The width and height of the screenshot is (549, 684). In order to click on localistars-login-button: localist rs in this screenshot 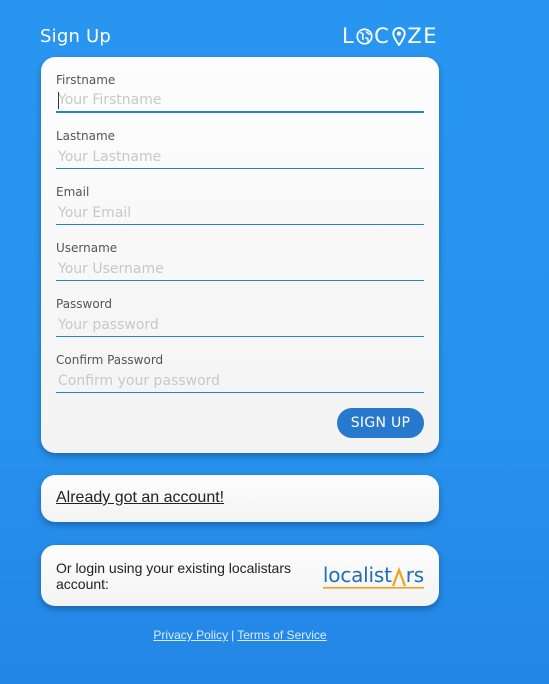, I will do `click(373, 576)`.